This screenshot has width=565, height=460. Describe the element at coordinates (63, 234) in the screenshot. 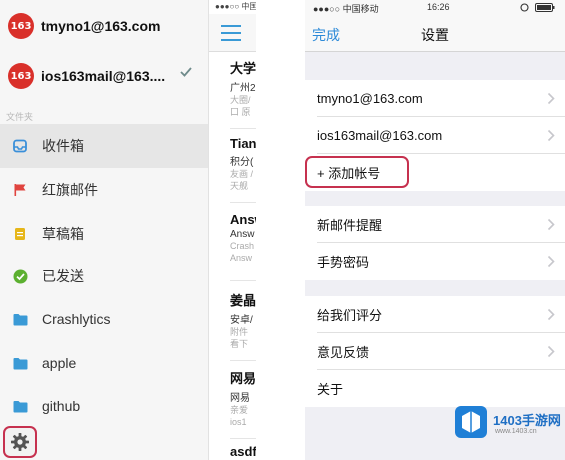

I see `folder-label: 草稿箱` at that location.